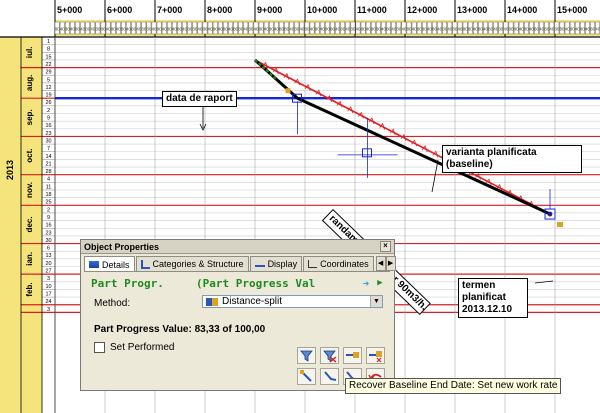  Describe the element at coordinates (48, 88) in the screenshot. I see `week-label: 12` at that location.